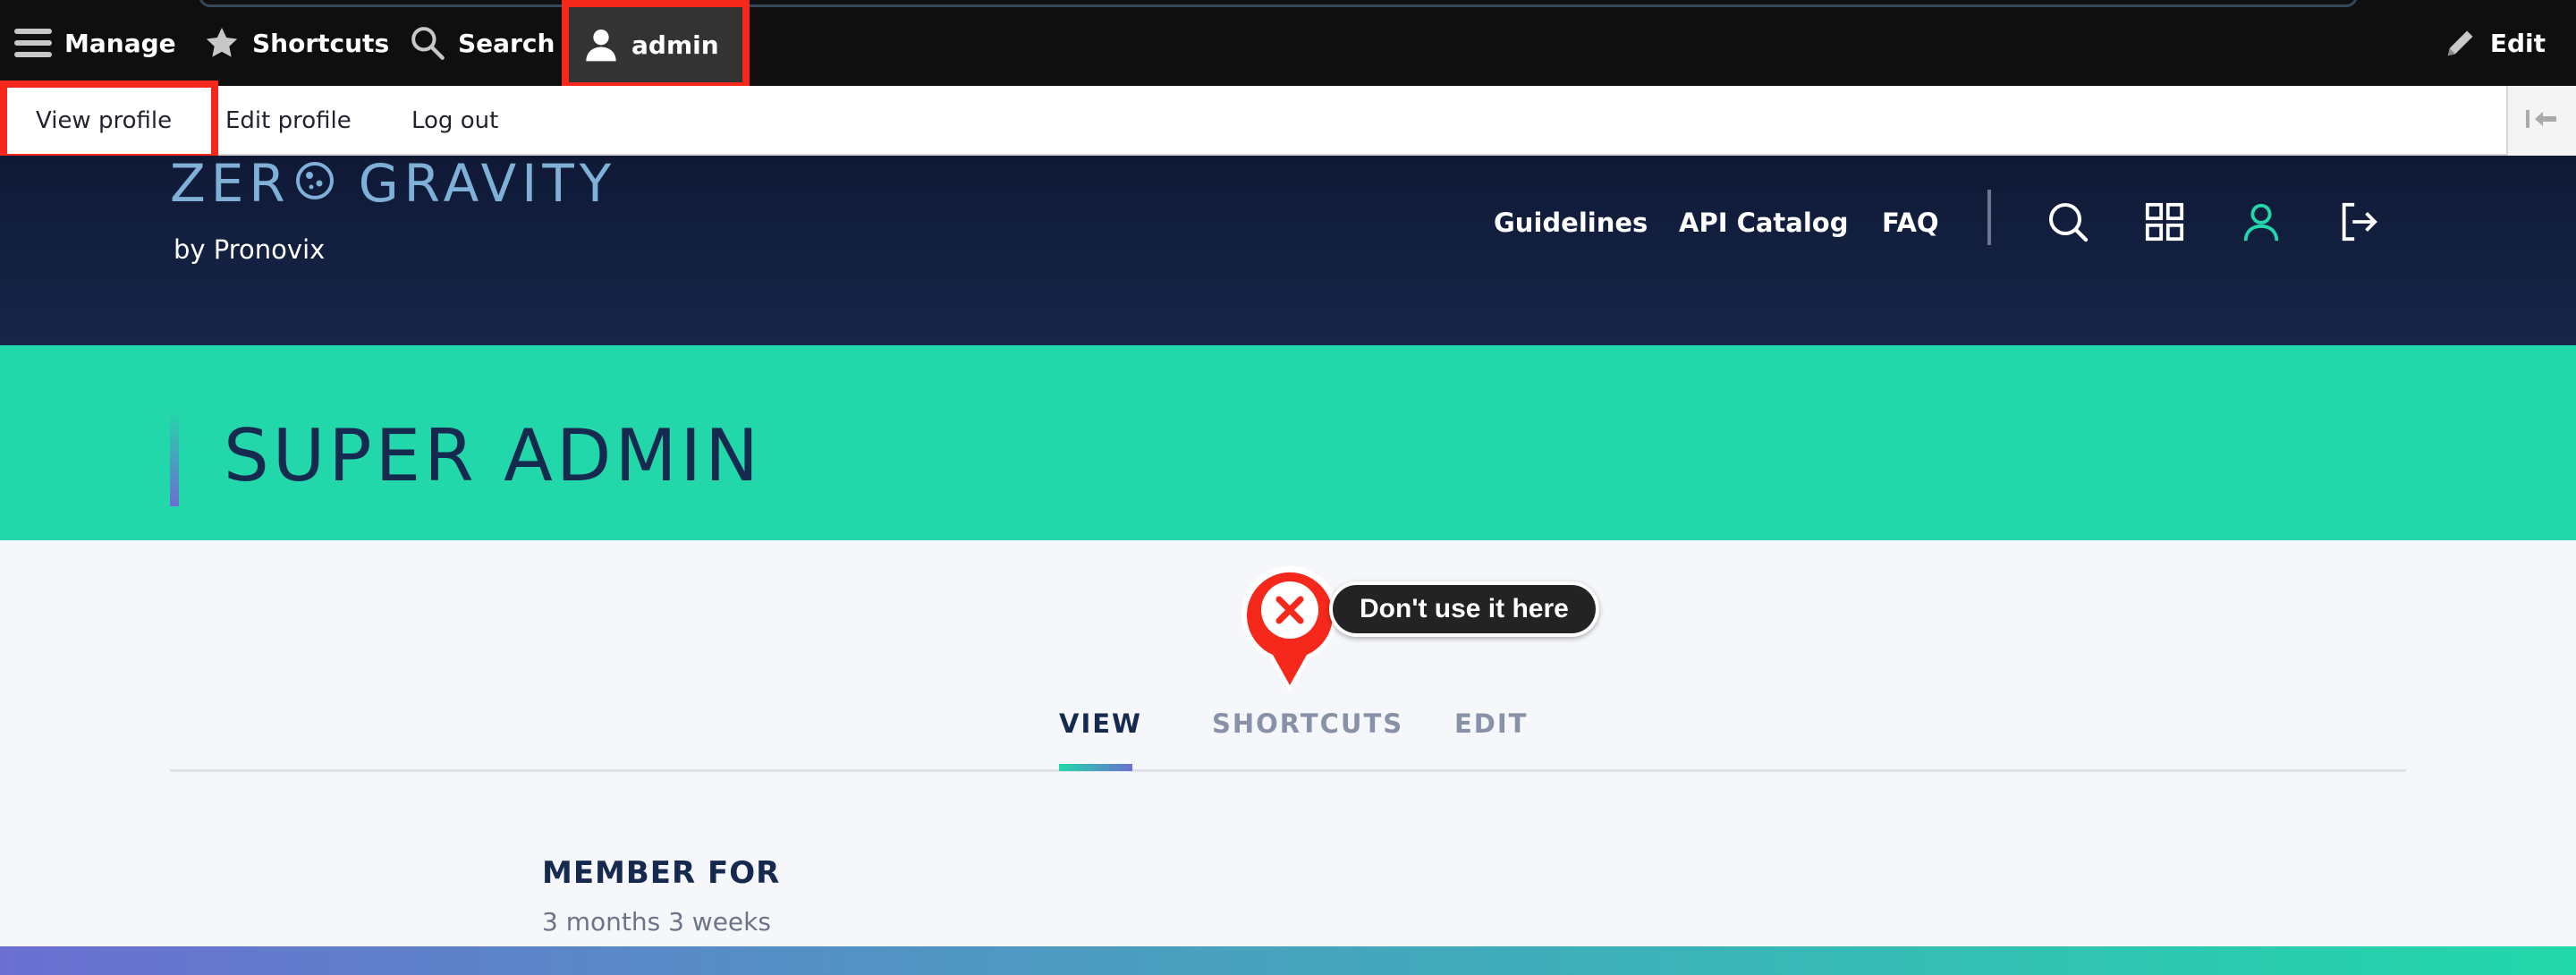  Describe the element at coordinates (493, 455) in the screenshot. I see `page-title: SUPER ADMIN` at that location.